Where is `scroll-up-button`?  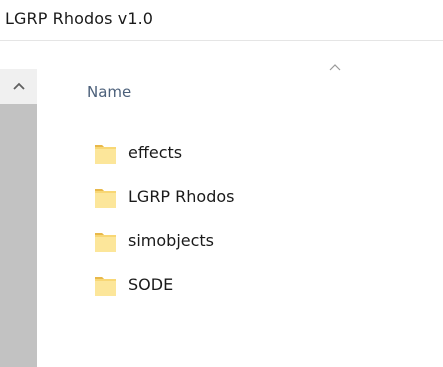 scroll-up-button is located at coordinates (18, 86).